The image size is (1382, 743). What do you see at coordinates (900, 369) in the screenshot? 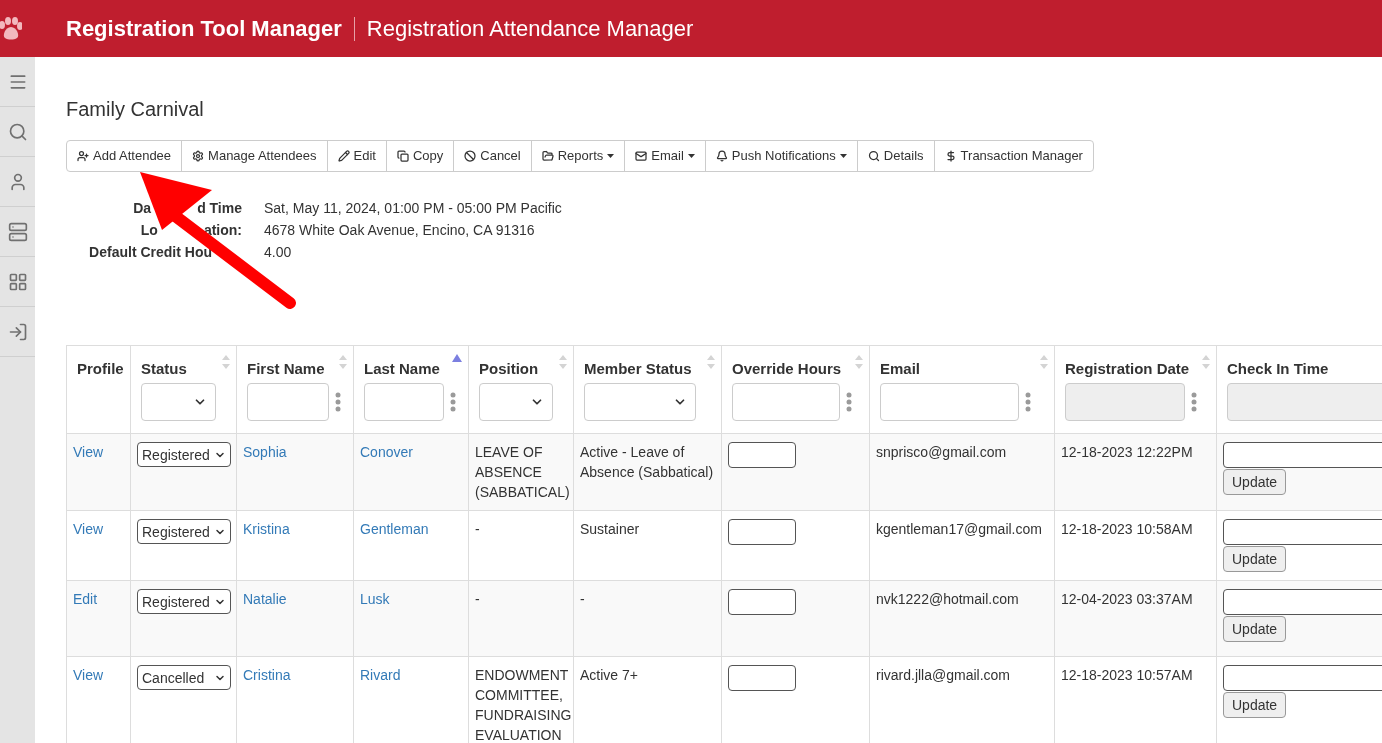
I see `column-title: Email` at bounding box center [900, 369].